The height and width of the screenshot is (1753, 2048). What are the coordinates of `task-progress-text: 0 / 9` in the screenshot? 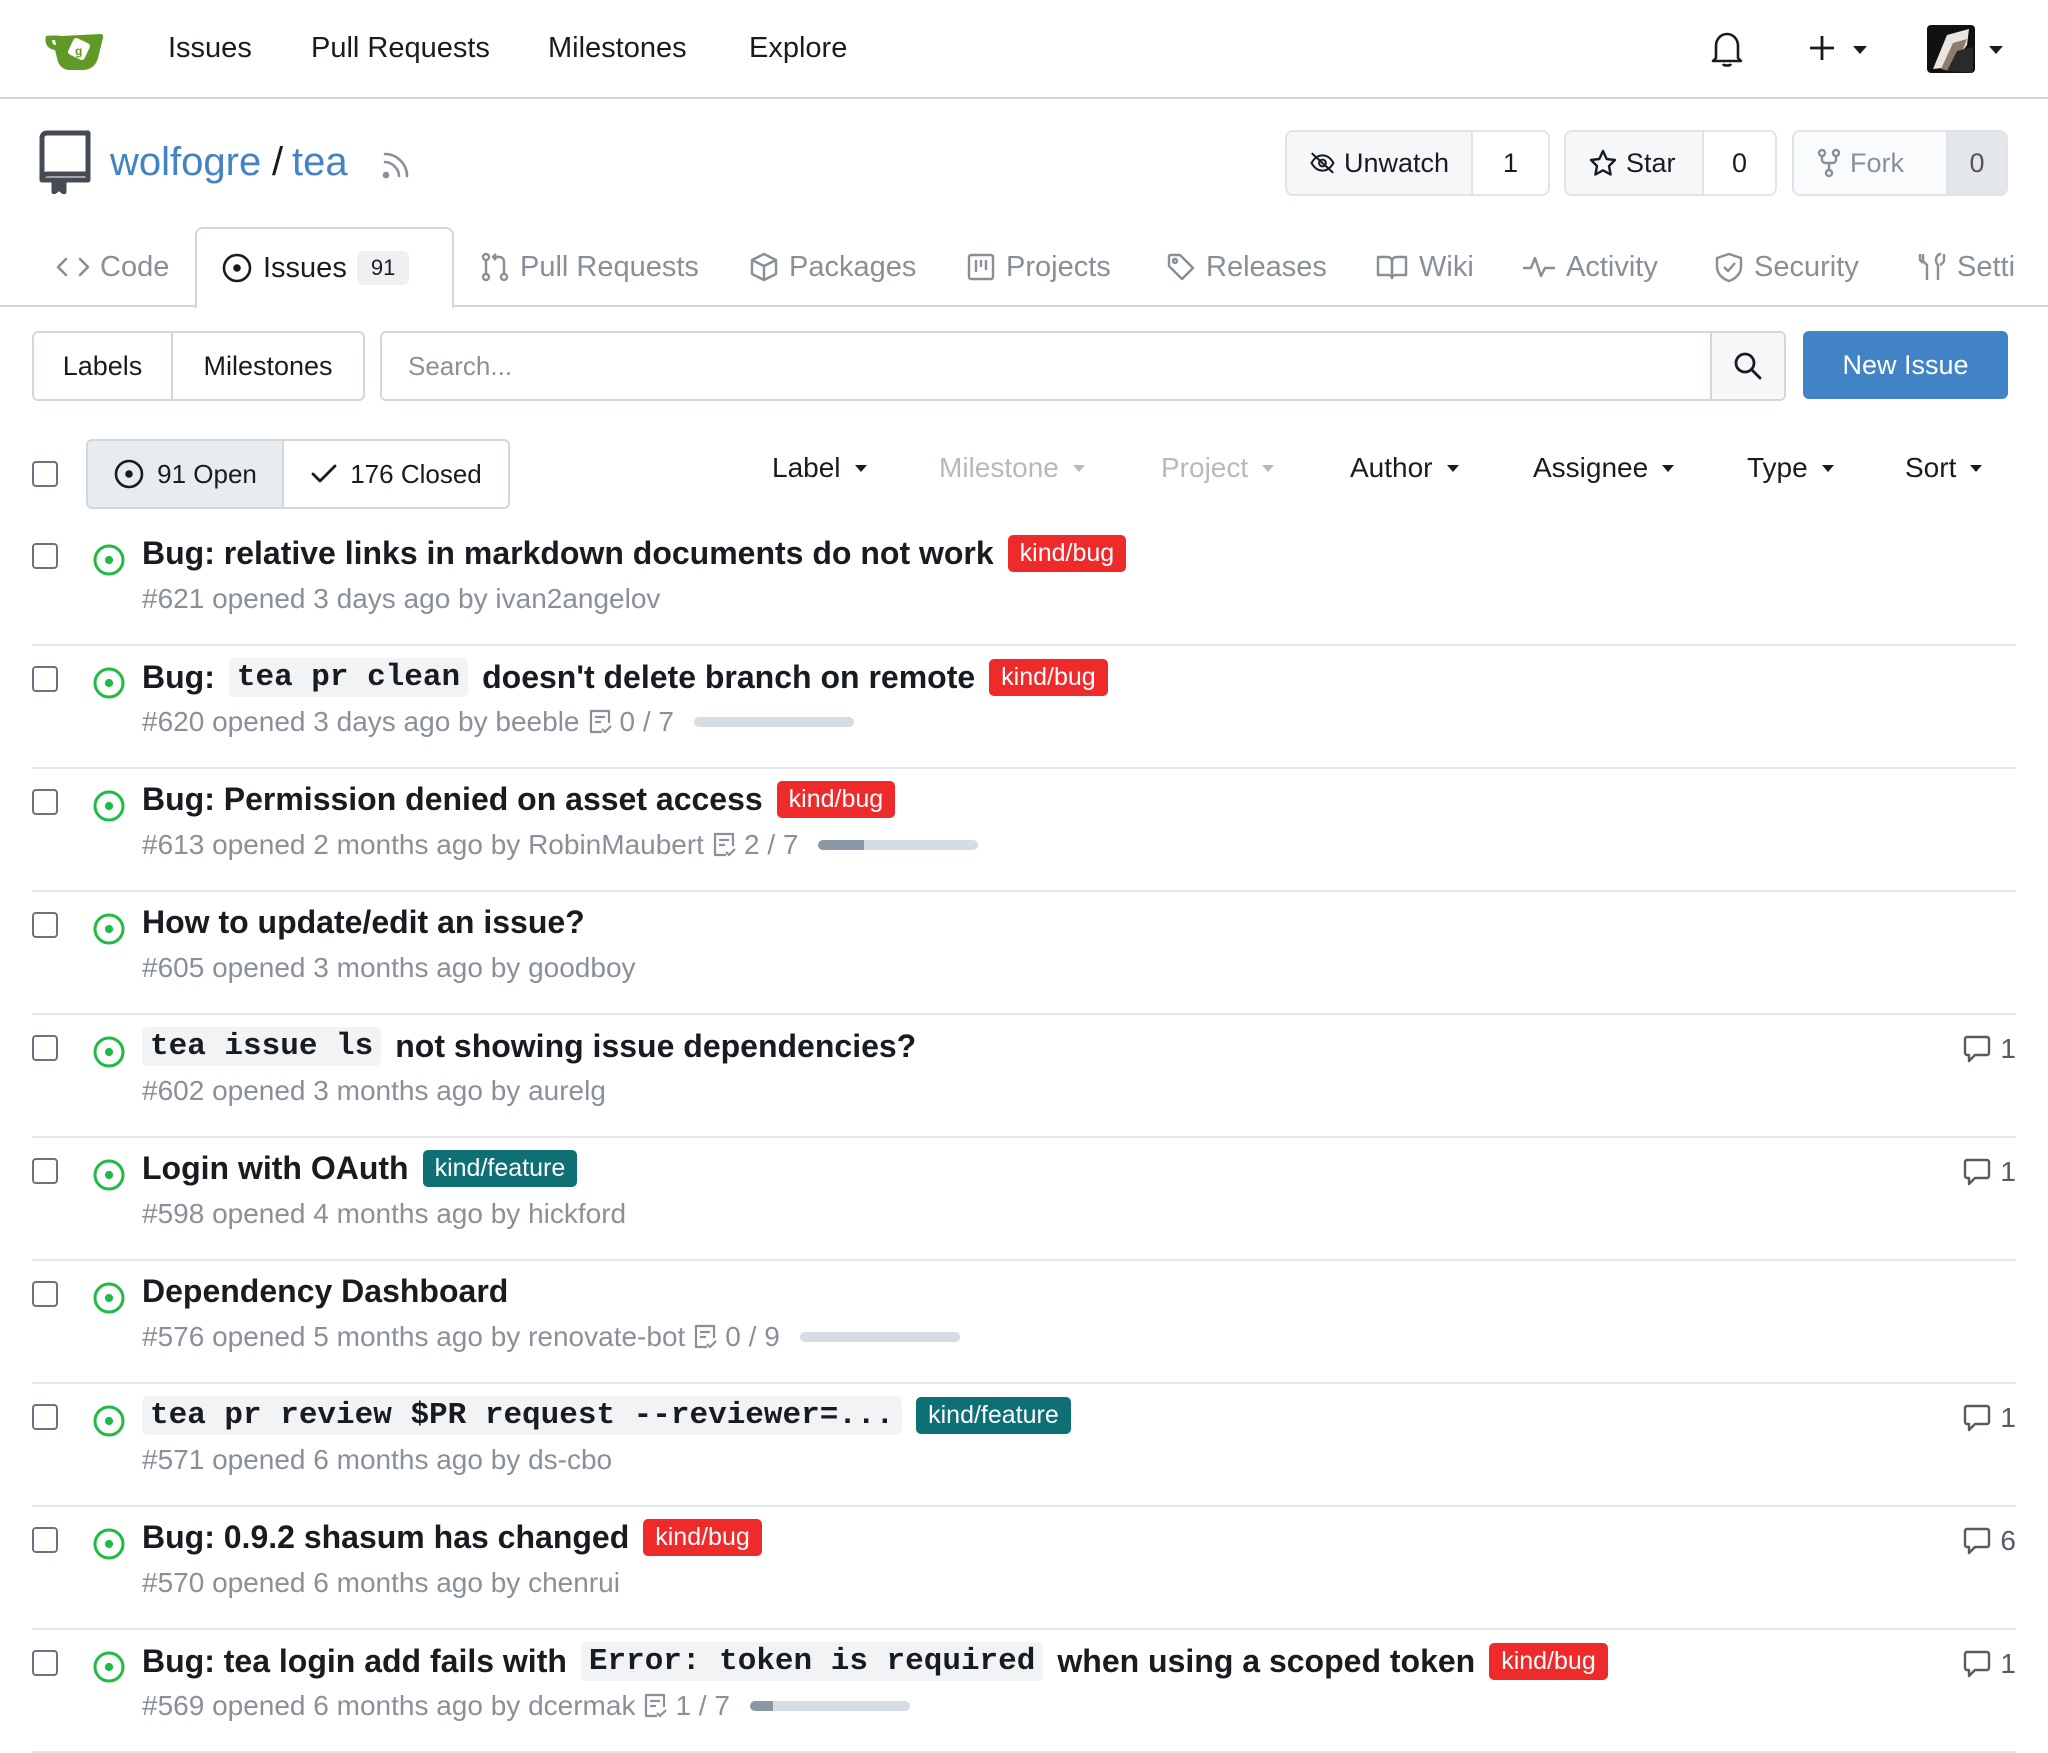 It's located at (752, 1336).